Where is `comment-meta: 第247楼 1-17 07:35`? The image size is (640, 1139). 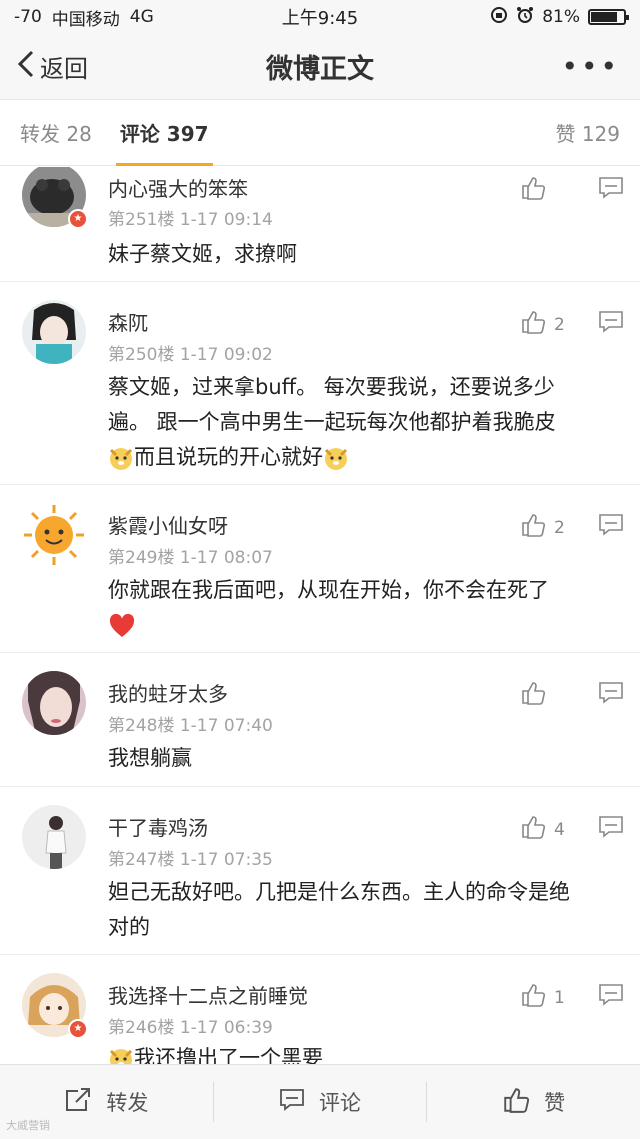 comment-meta: 第247楼 1-17 07:35 is located at coordinates (190, 860).